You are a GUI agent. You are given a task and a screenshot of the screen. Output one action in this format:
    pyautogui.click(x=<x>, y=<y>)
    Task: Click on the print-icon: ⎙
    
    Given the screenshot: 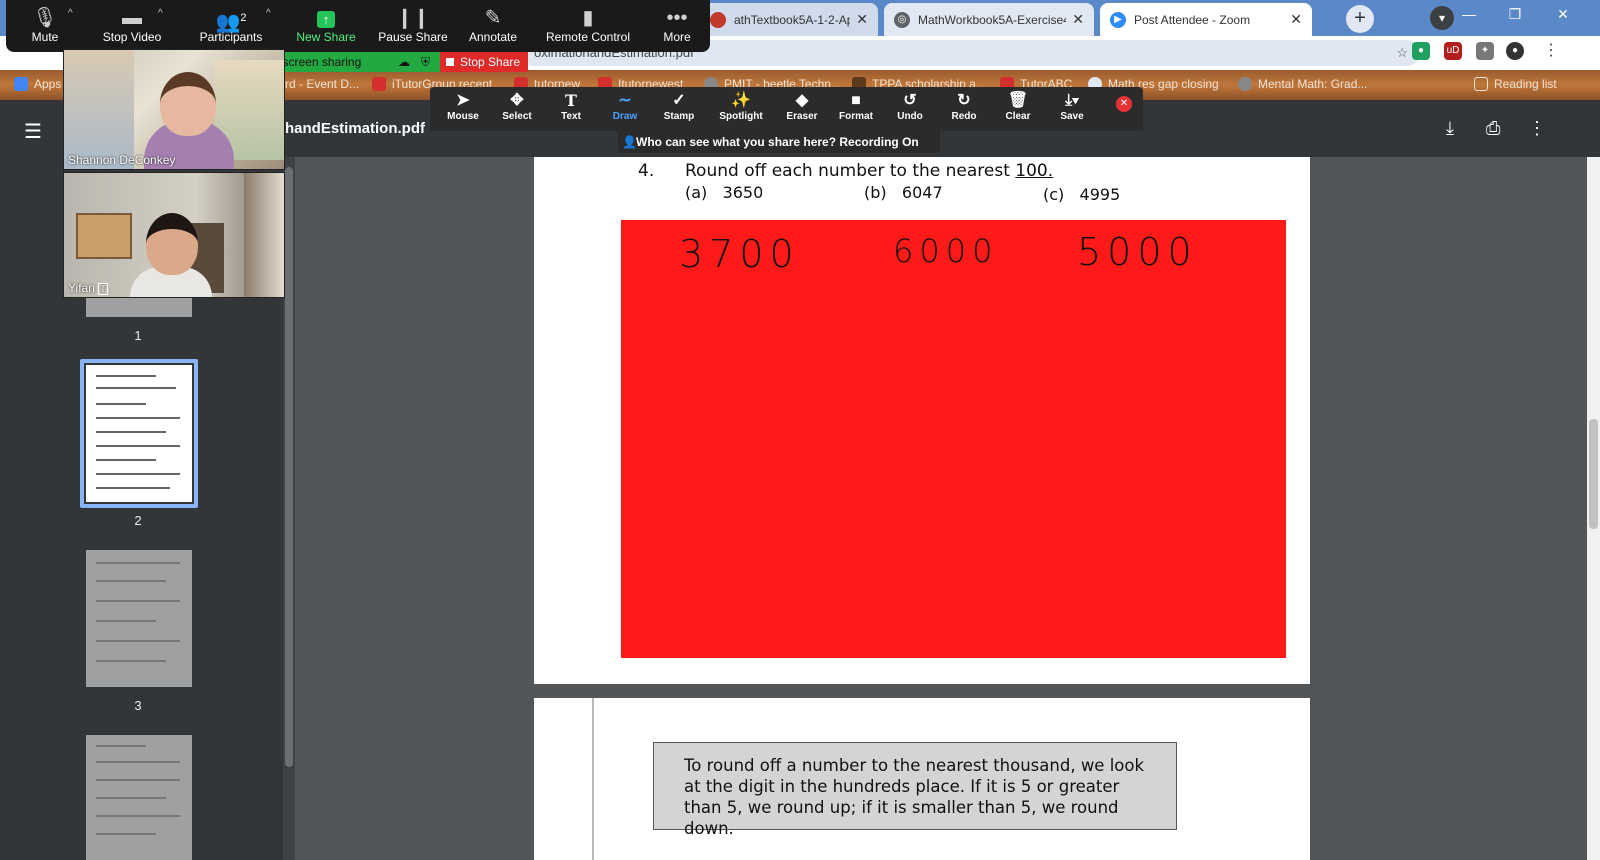 What is the action you would take?
    pyautogui.click(x=1493, y=128)
    